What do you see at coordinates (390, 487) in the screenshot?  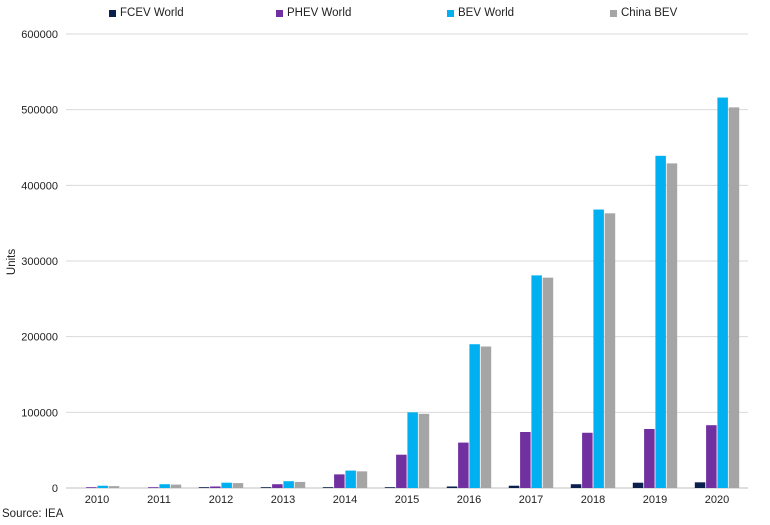 I see `bar-fcev-world-2015` at bounding box center [390, 487].